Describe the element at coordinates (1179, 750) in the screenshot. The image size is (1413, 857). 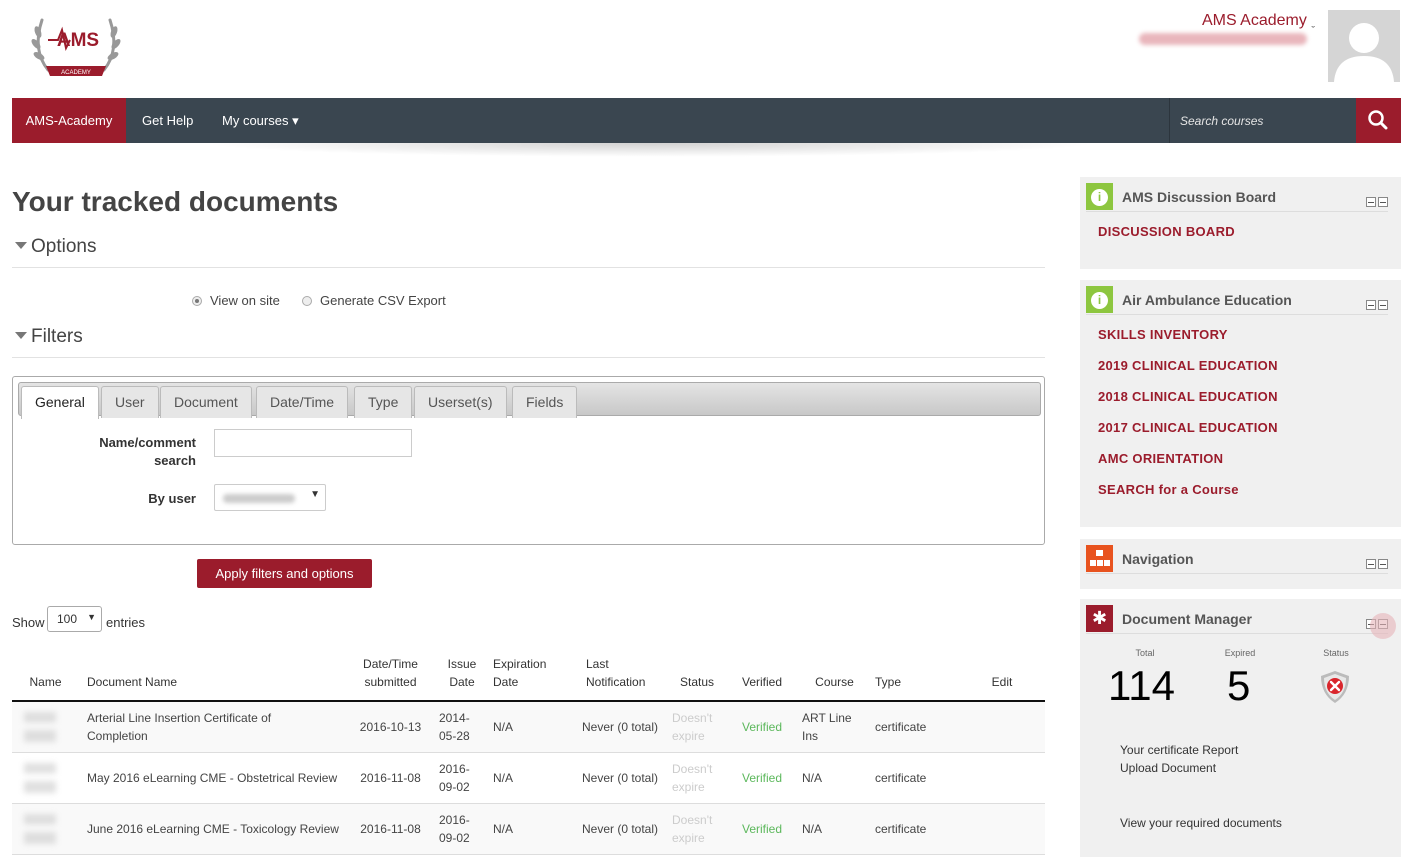
I see `link-certificate-report: Your certificate Report` at that location.